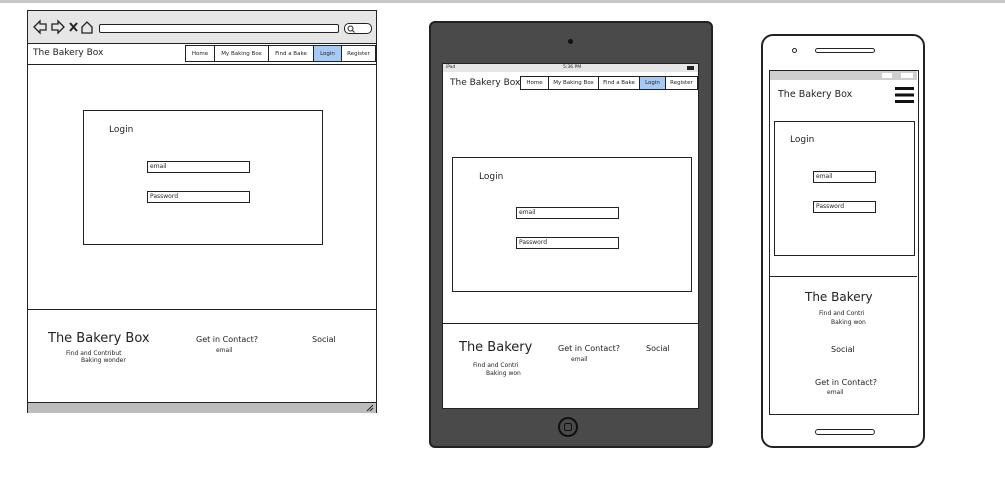 This screenshot has width=1005, height=492. What do you see at coordinates (835, 392) in the screenshot?
I see `phone-footer-contact-email: email` at bounding box center [835, 392].